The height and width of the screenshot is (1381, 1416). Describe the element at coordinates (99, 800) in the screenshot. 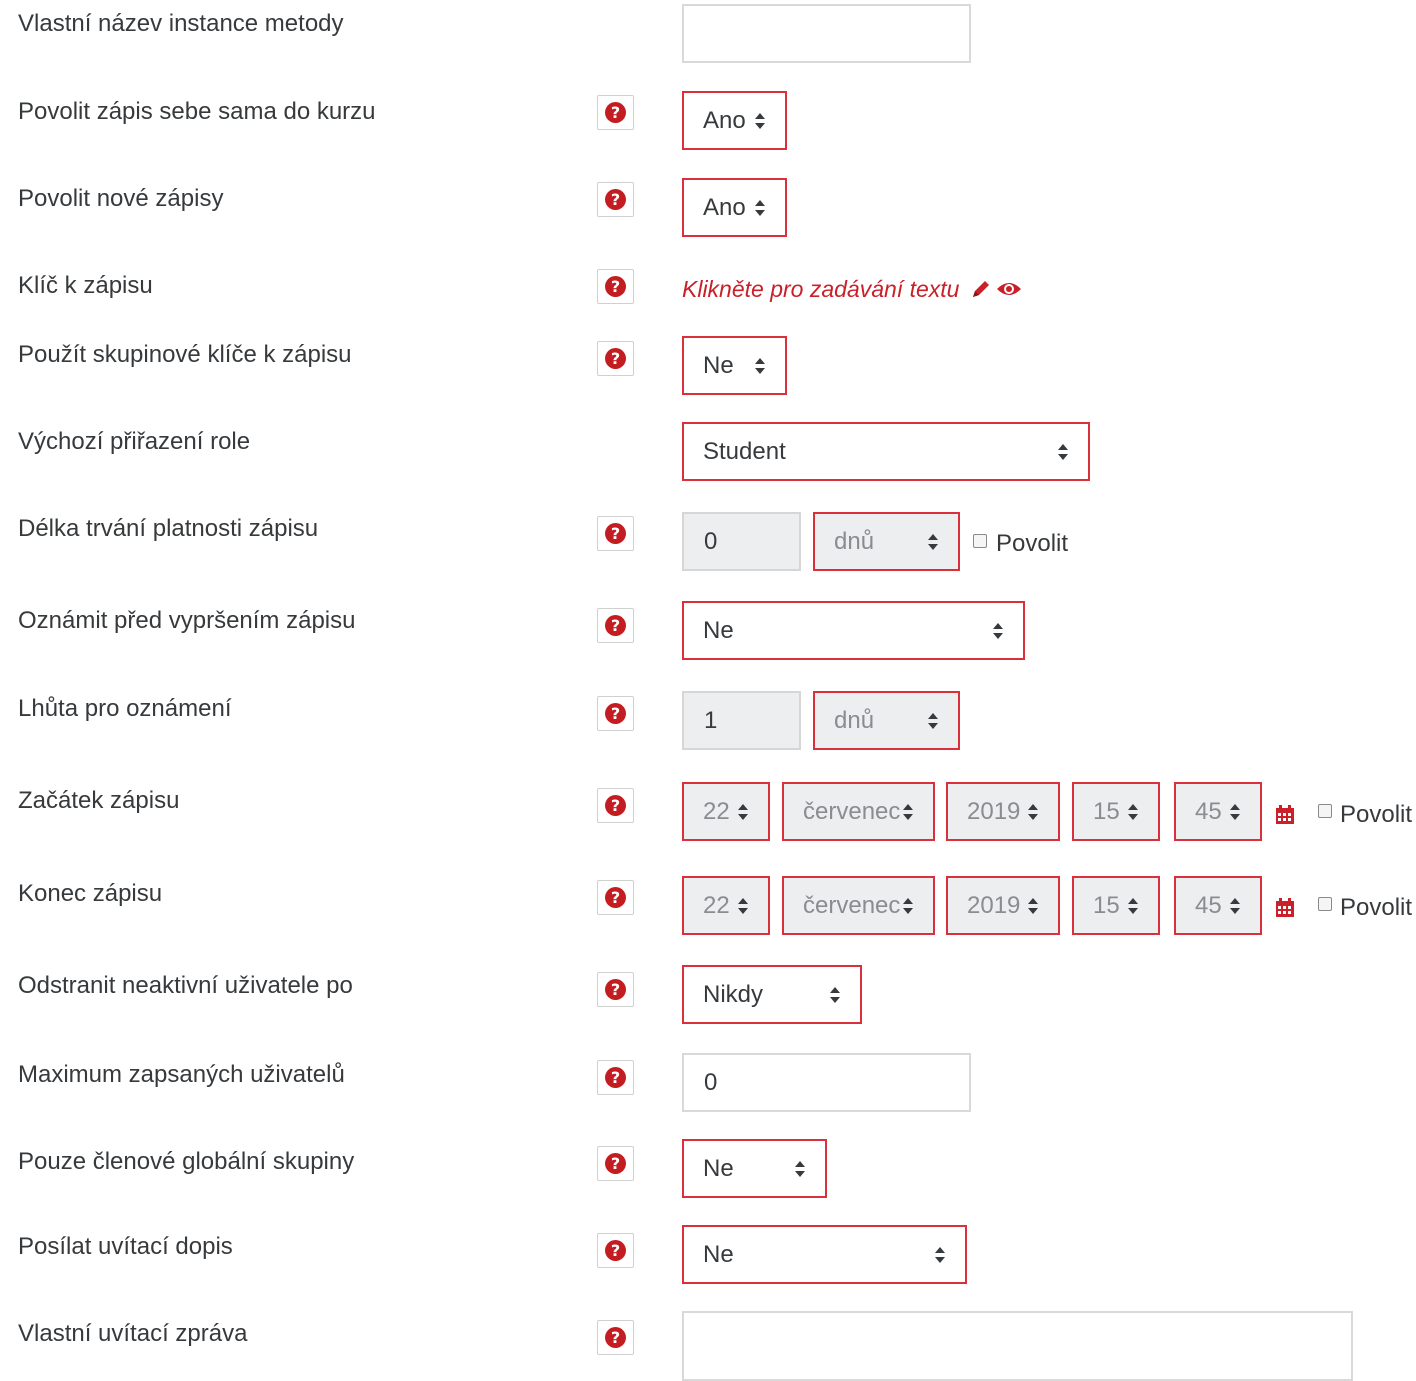

I see `label-enrol-start: Začátek zápisu` at that location.